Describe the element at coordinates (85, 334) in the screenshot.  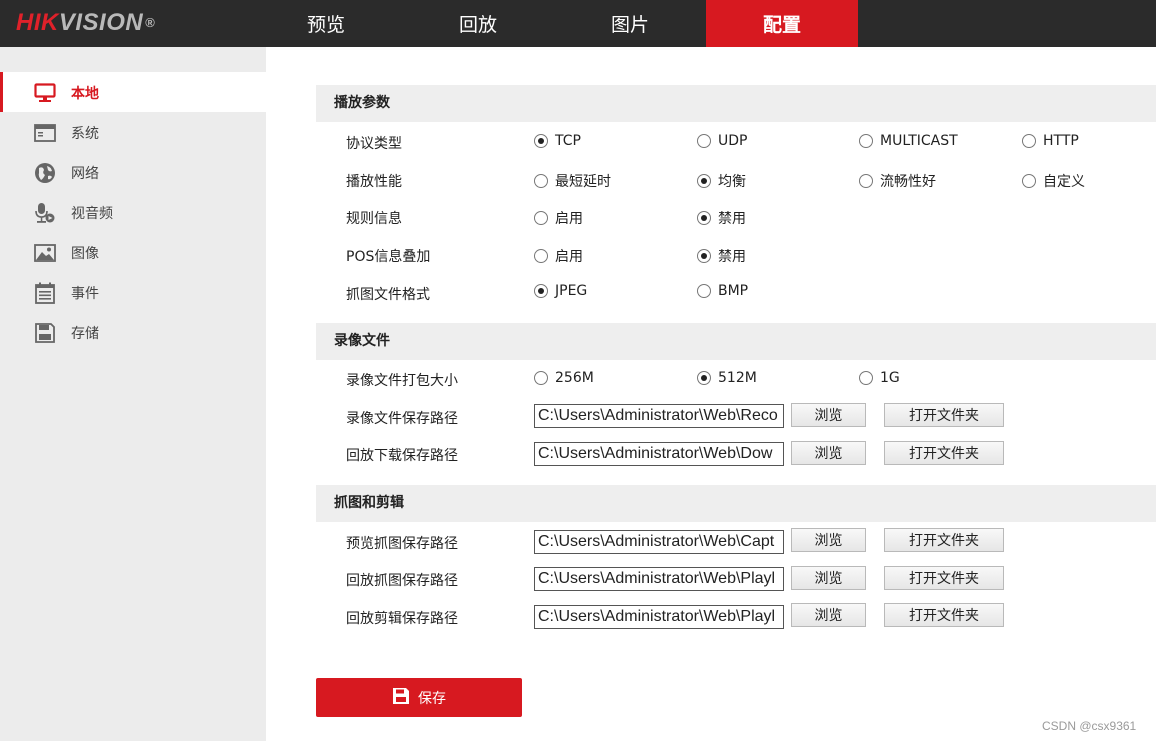
I see `sidebar-item-label: 存储` at that location.